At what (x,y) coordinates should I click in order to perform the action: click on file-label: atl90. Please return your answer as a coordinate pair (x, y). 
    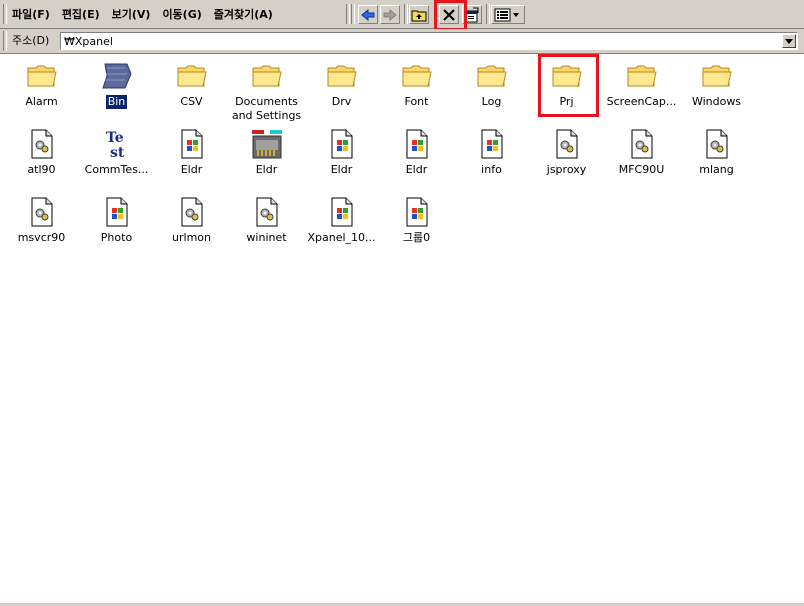
    Looking at the image, I should click on (41, 169).